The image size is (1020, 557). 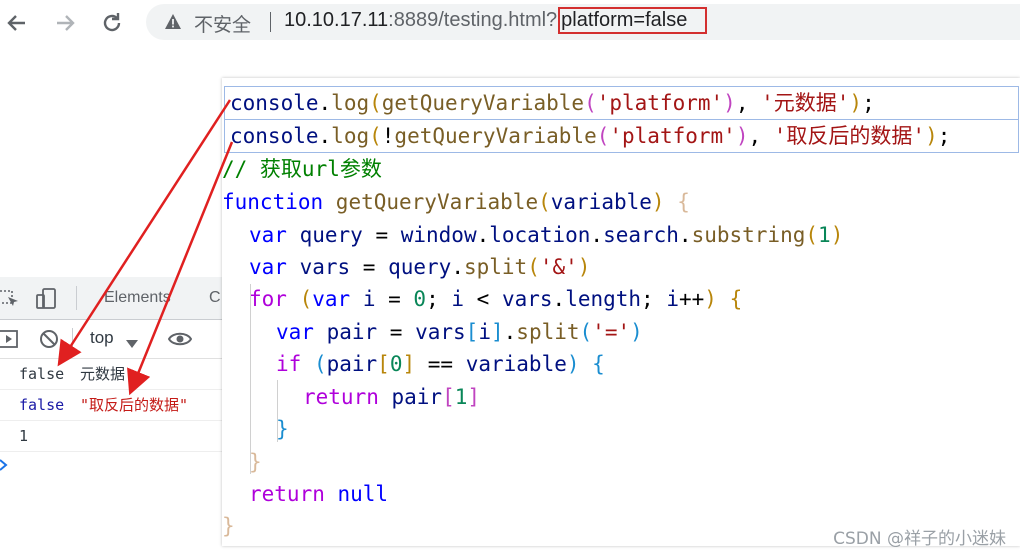 I want to click on console-value: 1, so click(x=24, y=436).